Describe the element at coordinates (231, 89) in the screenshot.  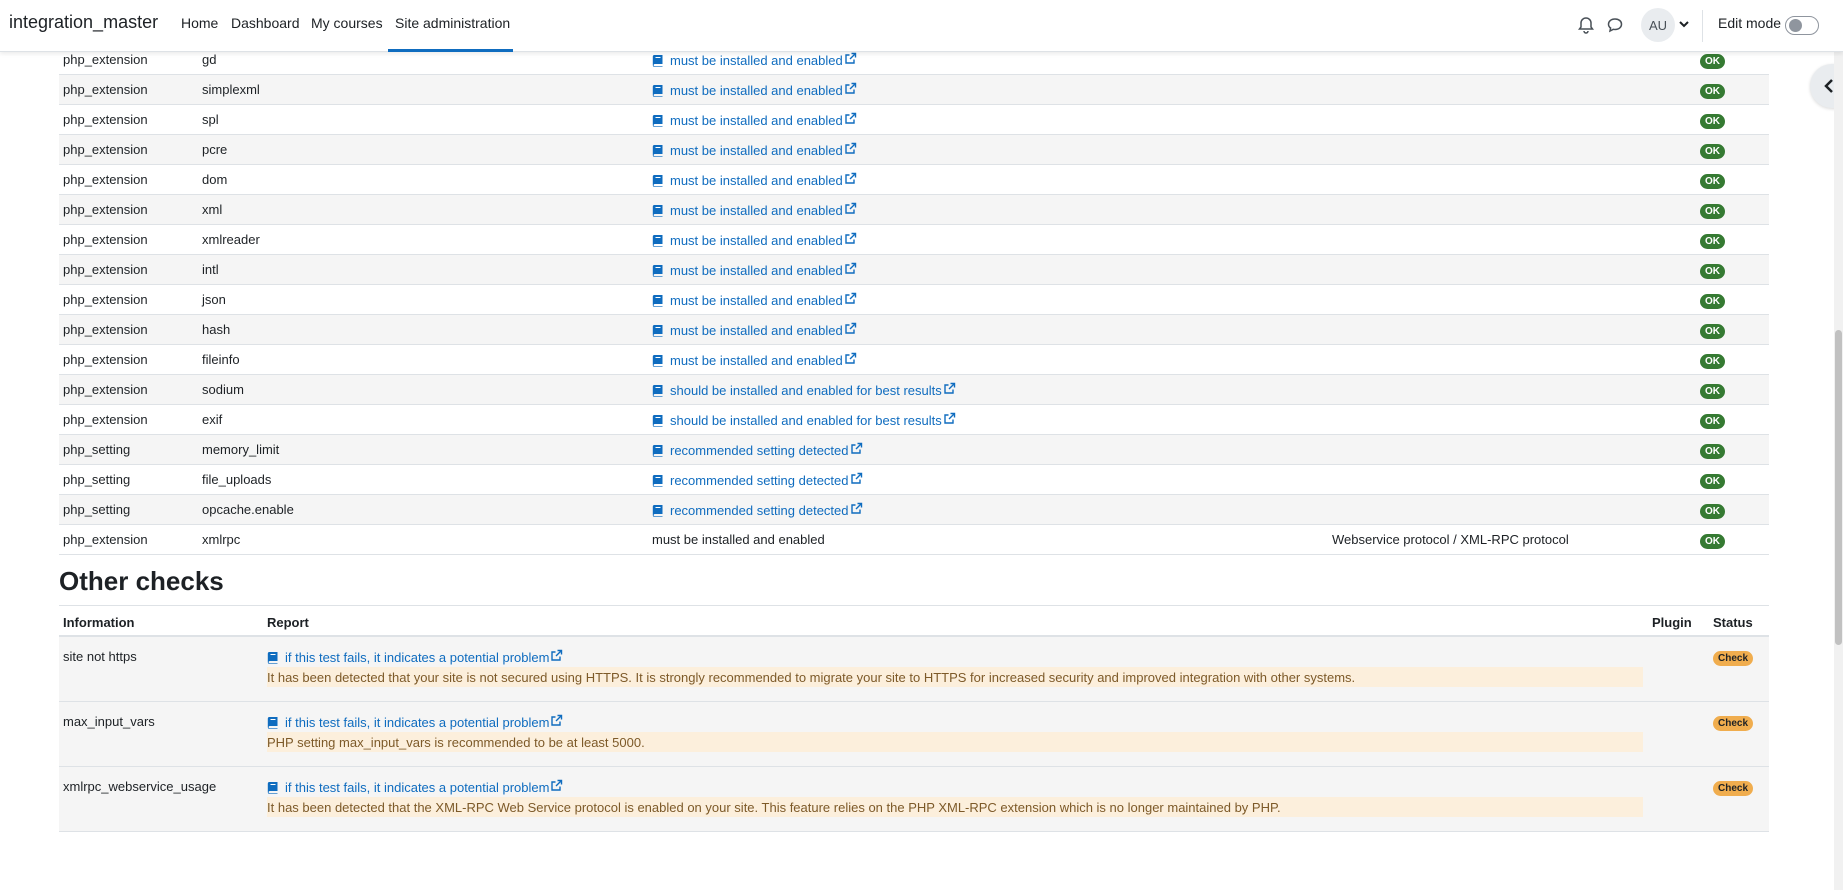
I see `row-name: simplexml` at that location.